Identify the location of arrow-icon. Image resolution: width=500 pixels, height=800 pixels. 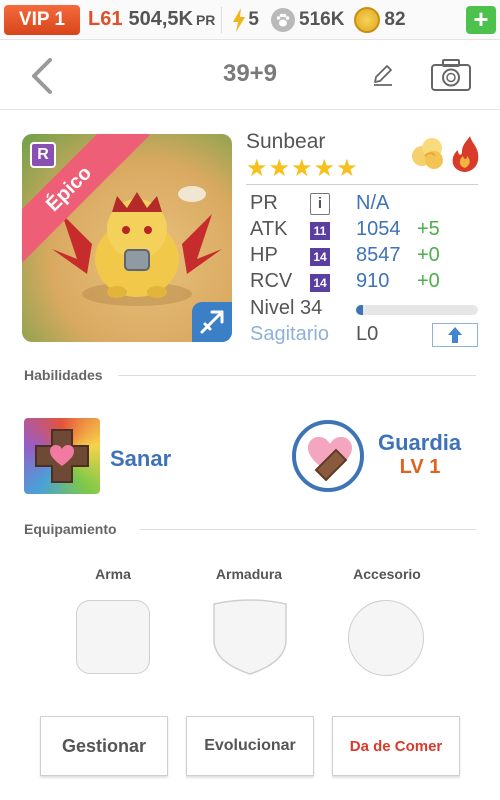
(212, 322).